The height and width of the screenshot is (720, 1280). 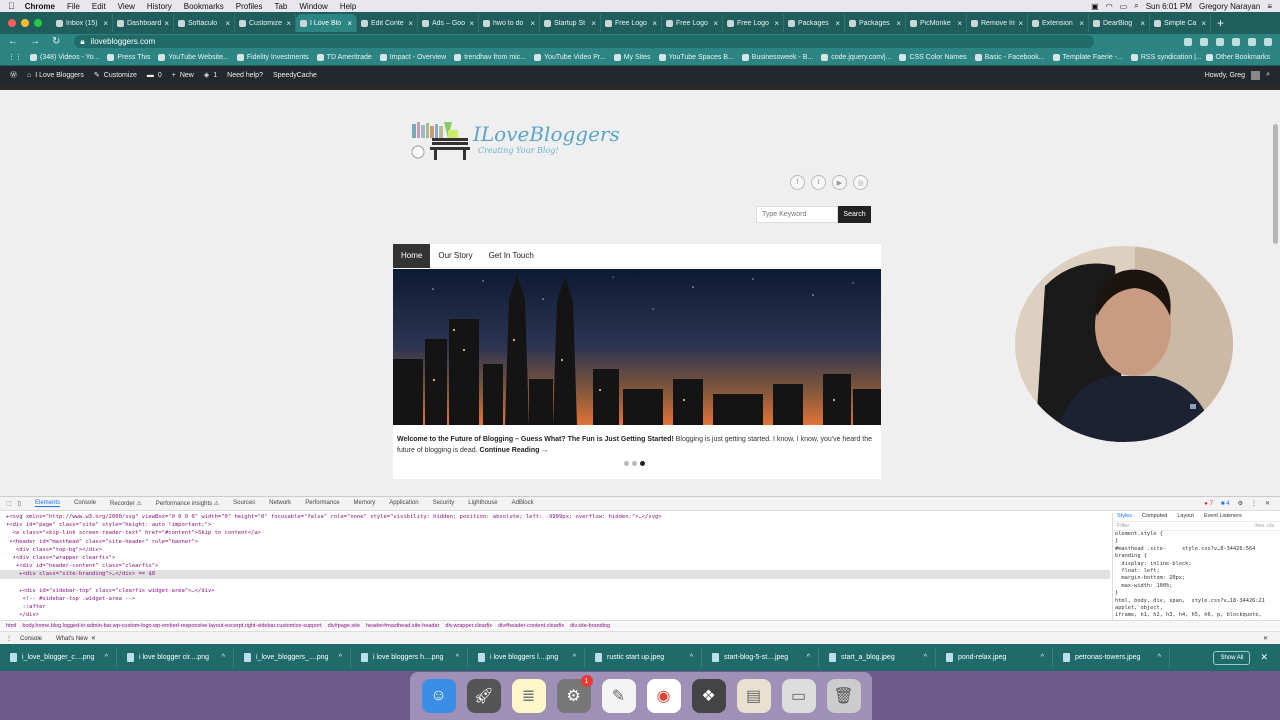 I want to click on status-icon: ▣, so click(x=1095, y=6).